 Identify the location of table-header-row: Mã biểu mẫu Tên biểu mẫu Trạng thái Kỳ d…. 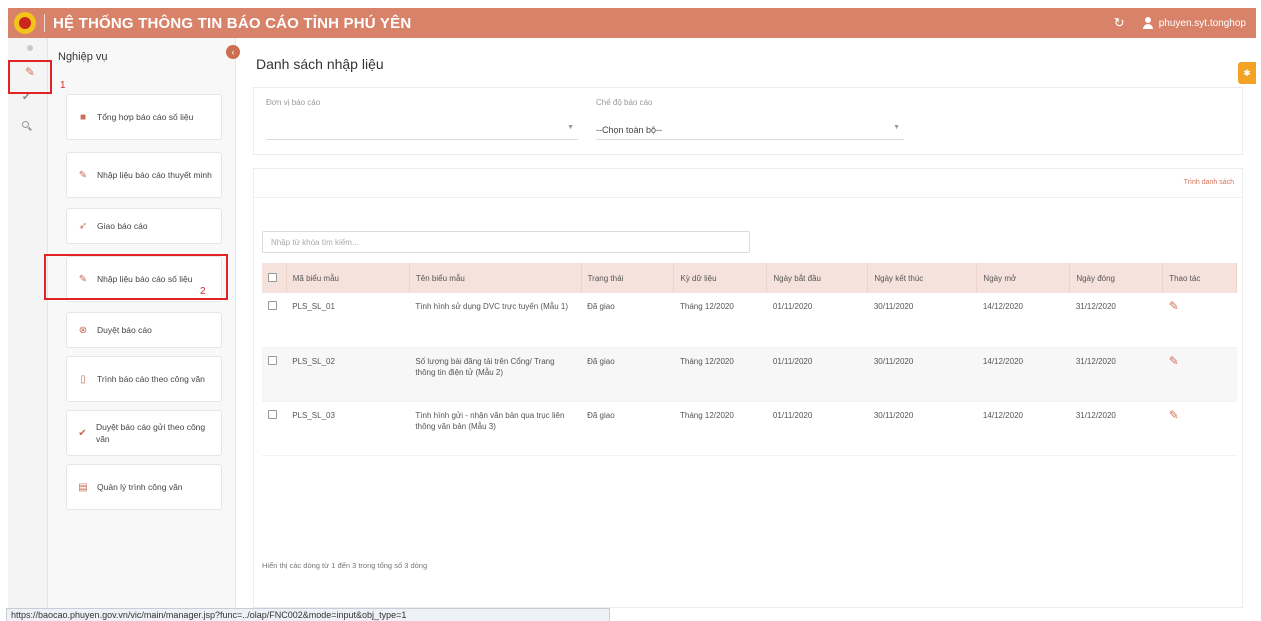
(749, 278).